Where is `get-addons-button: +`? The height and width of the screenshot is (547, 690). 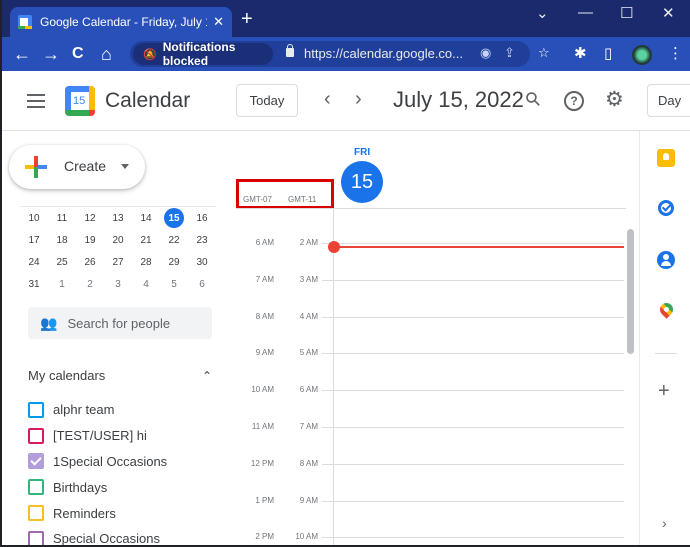 get-addons-button: + is located at coordinates (664, 391).